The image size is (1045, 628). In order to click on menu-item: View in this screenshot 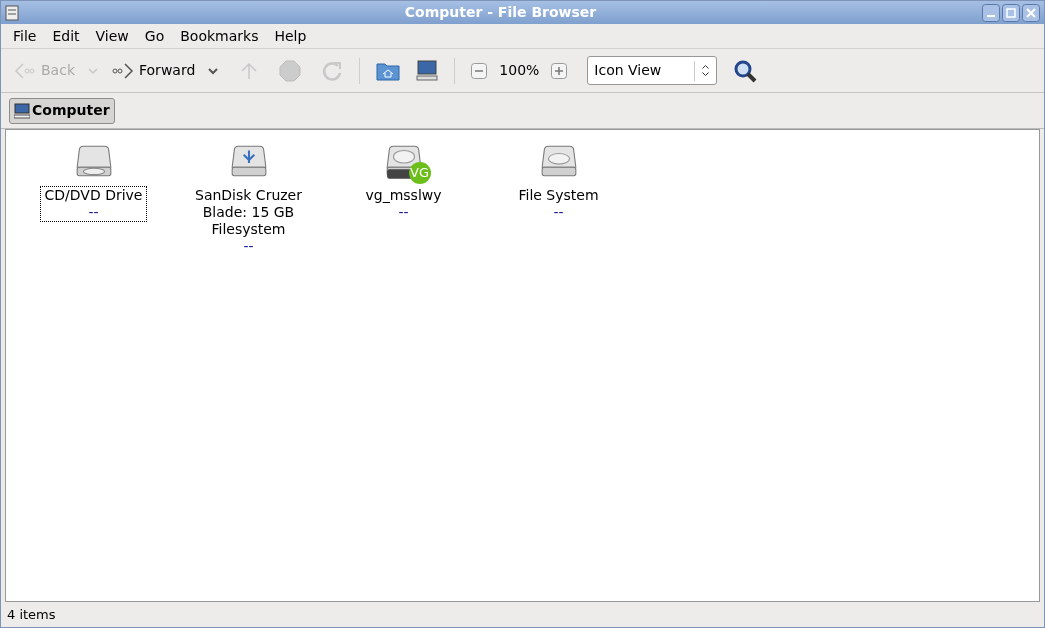, I will do `click(112, 36)`.